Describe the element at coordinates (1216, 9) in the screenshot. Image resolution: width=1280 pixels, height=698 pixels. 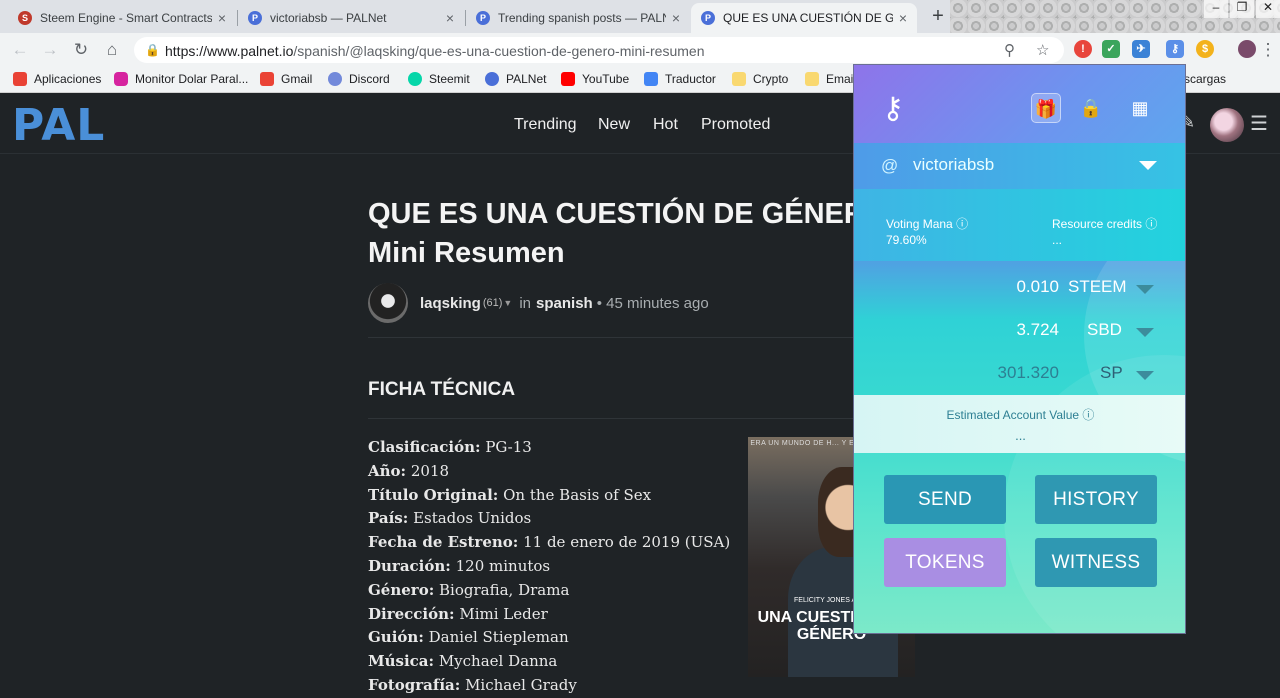
I see `minimize-icon: –` at that location.